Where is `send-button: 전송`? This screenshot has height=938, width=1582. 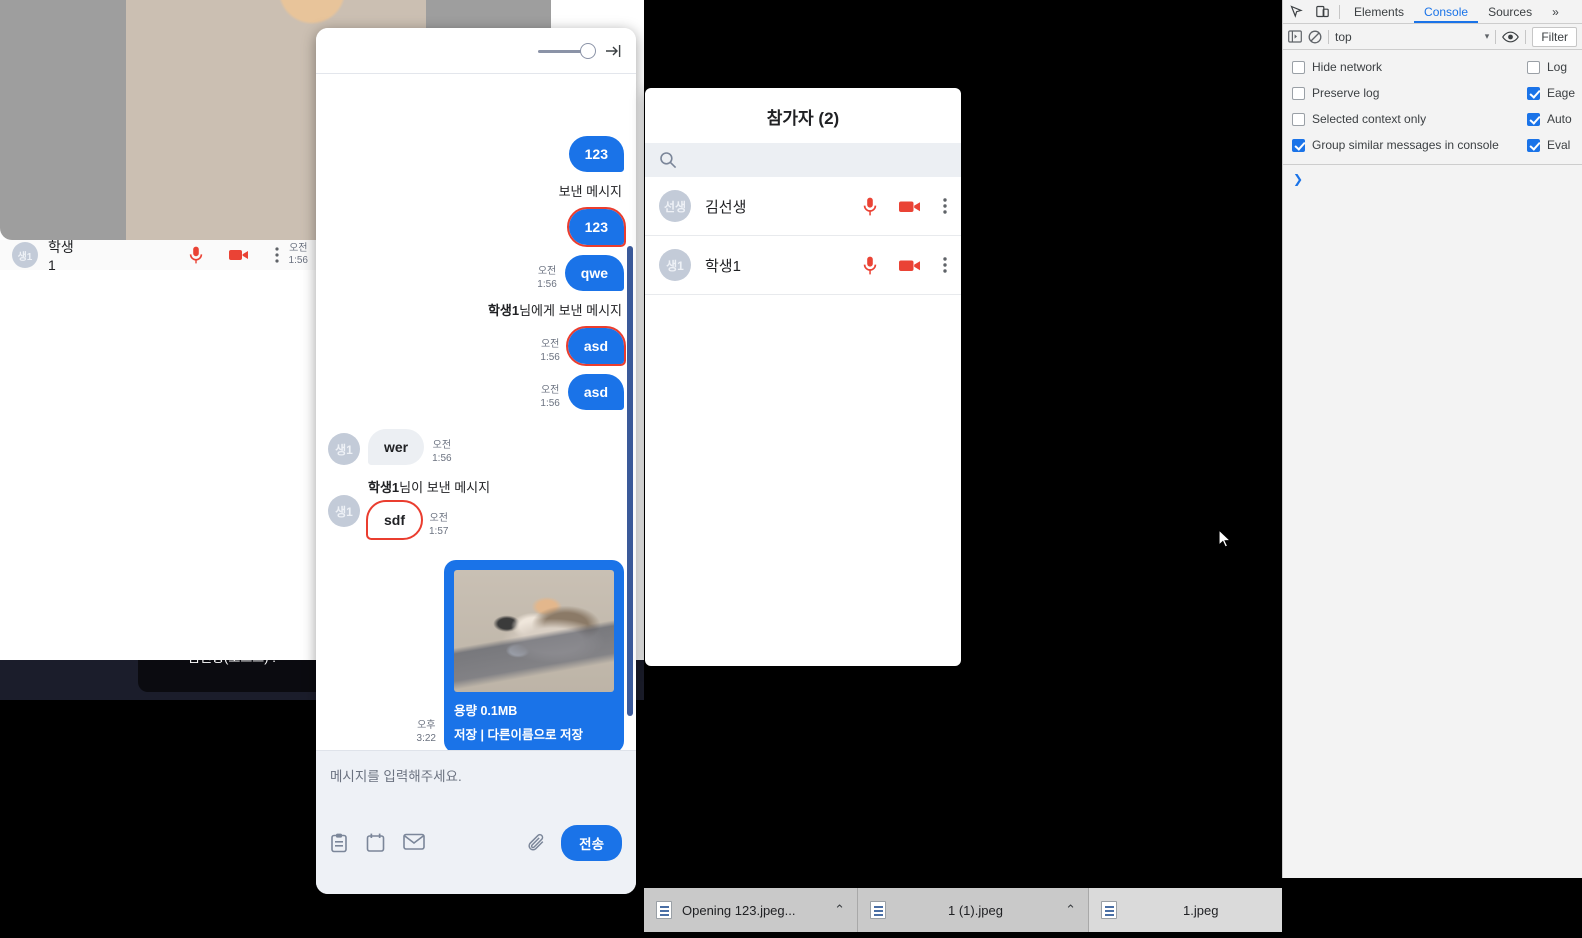 send-button: 전송 is located at coordinates (591, 843).